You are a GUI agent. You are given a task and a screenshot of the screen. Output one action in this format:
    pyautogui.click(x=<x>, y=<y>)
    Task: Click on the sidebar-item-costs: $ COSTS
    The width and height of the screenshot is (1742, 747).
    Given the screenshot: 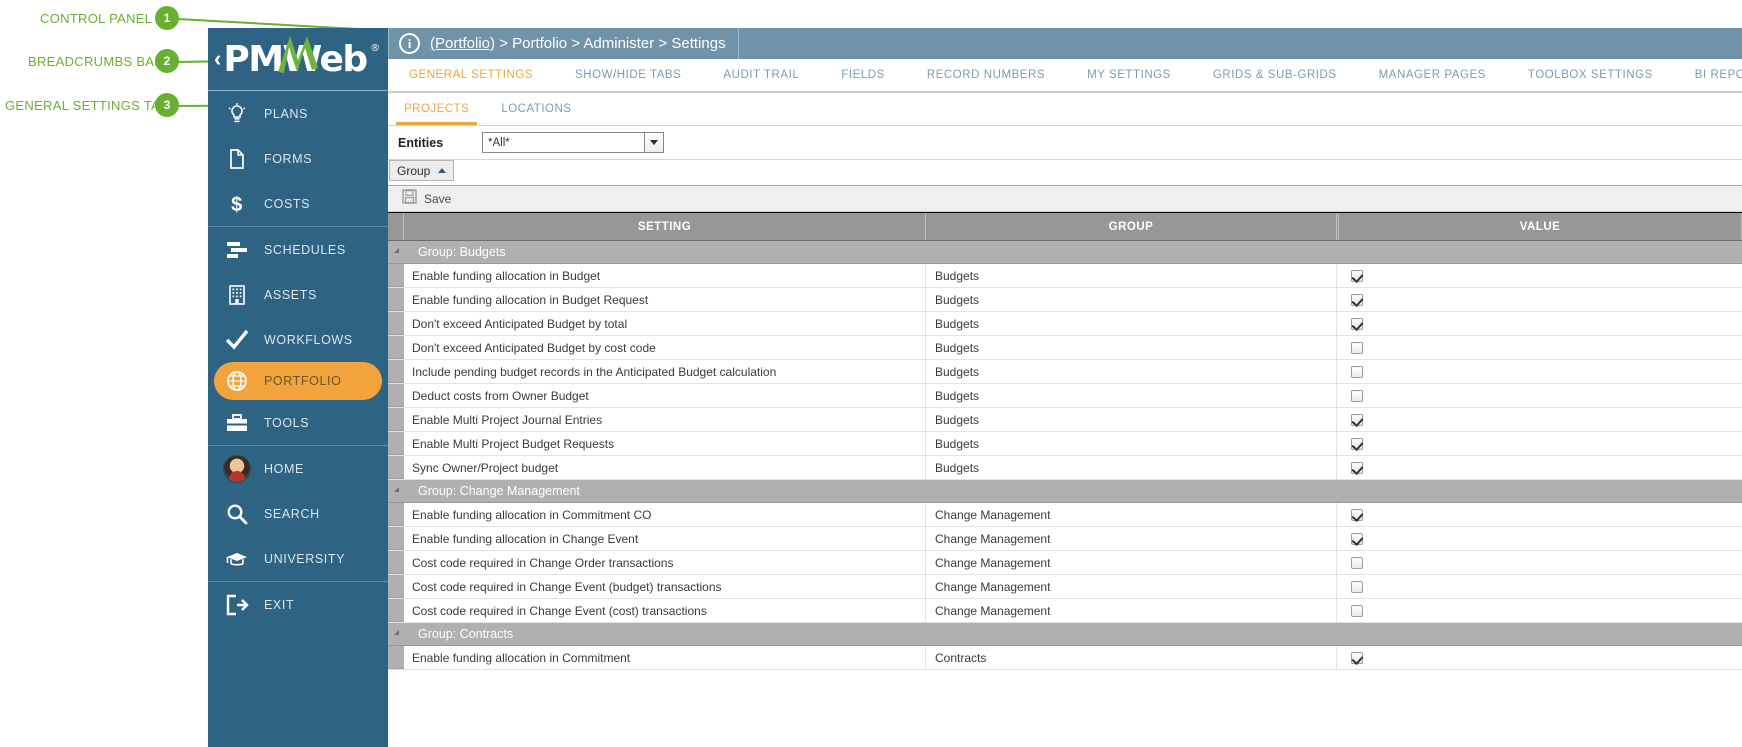 What is the action you would take?
    pyautogui.click(x=298, y=203)
    